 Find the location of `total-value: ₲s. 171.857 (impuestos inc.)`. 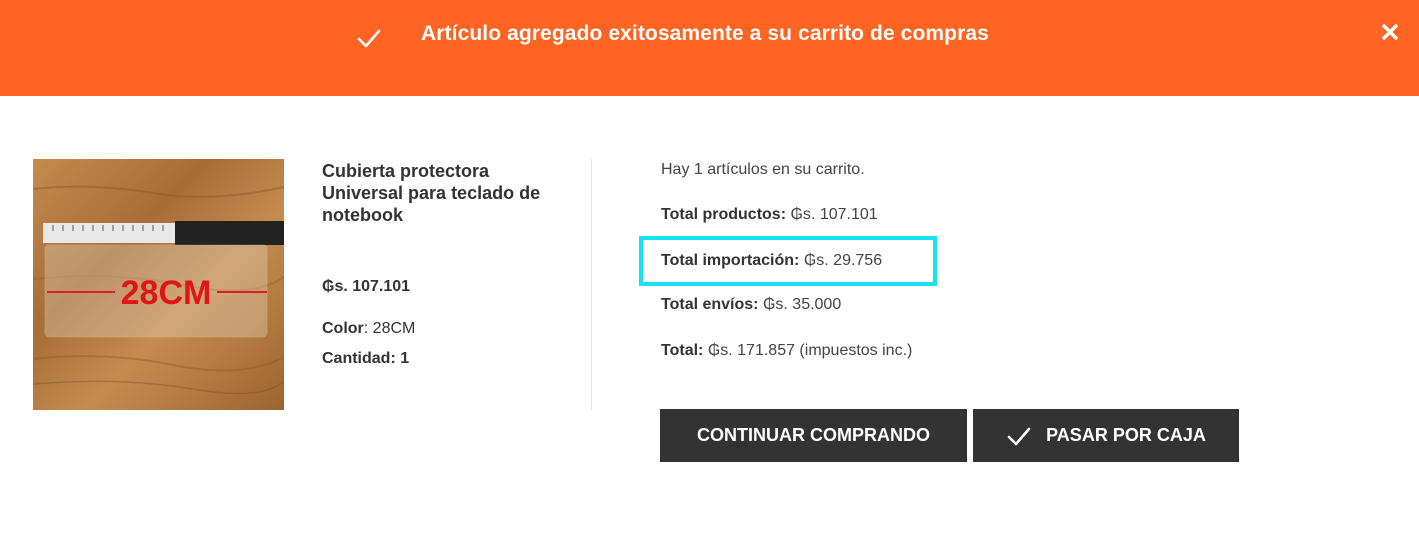

total-value: ₲s. 171.857 (impuestos inc.) is located at coordinates (810, 350).